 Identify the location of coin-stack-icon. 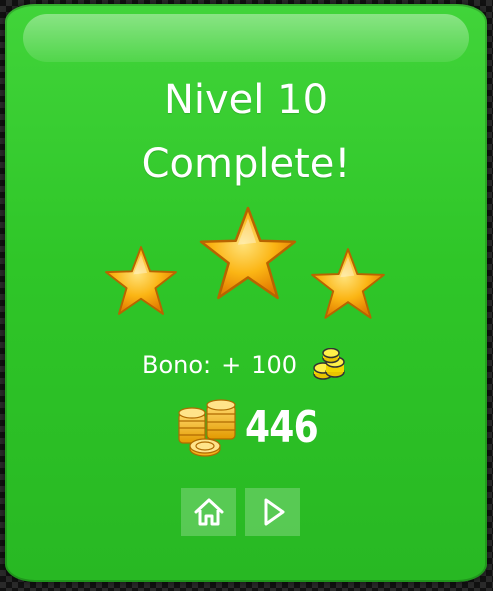
(208, 427).